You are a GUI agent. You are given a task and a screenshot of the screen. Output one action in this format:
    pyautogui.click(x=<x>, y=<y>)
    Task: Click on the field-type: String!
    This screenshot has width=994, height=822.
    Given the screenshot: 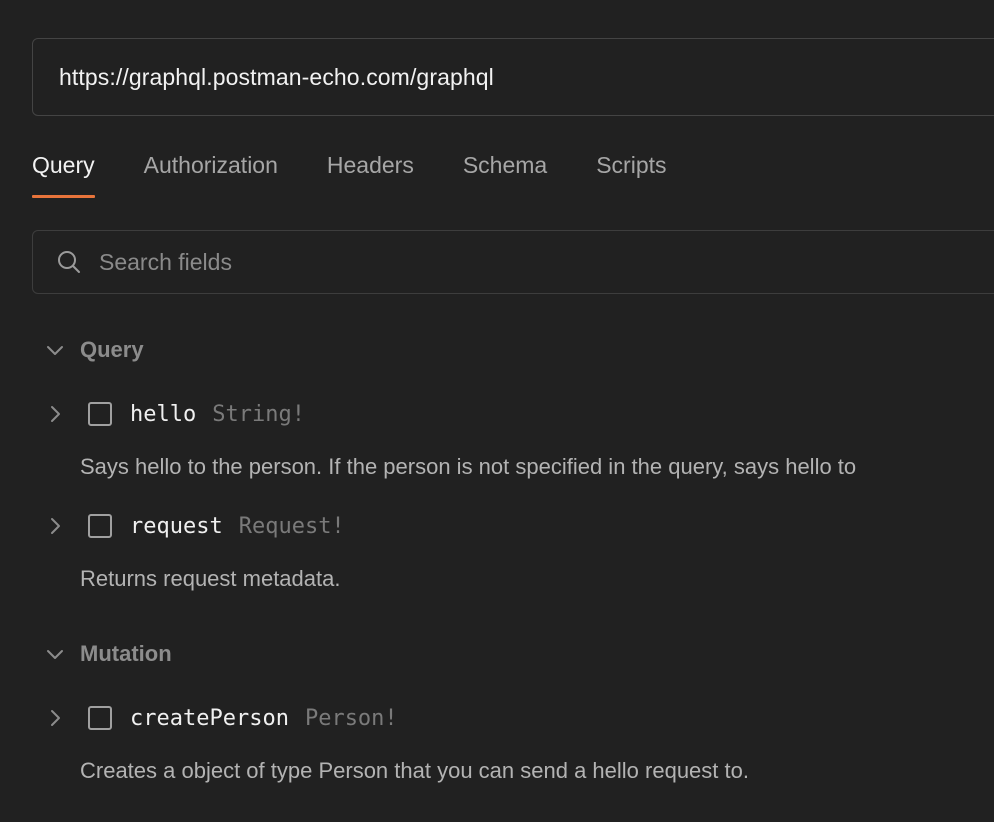 What is the action you would take?
    pyautogui.click(x=258, y=414)
    